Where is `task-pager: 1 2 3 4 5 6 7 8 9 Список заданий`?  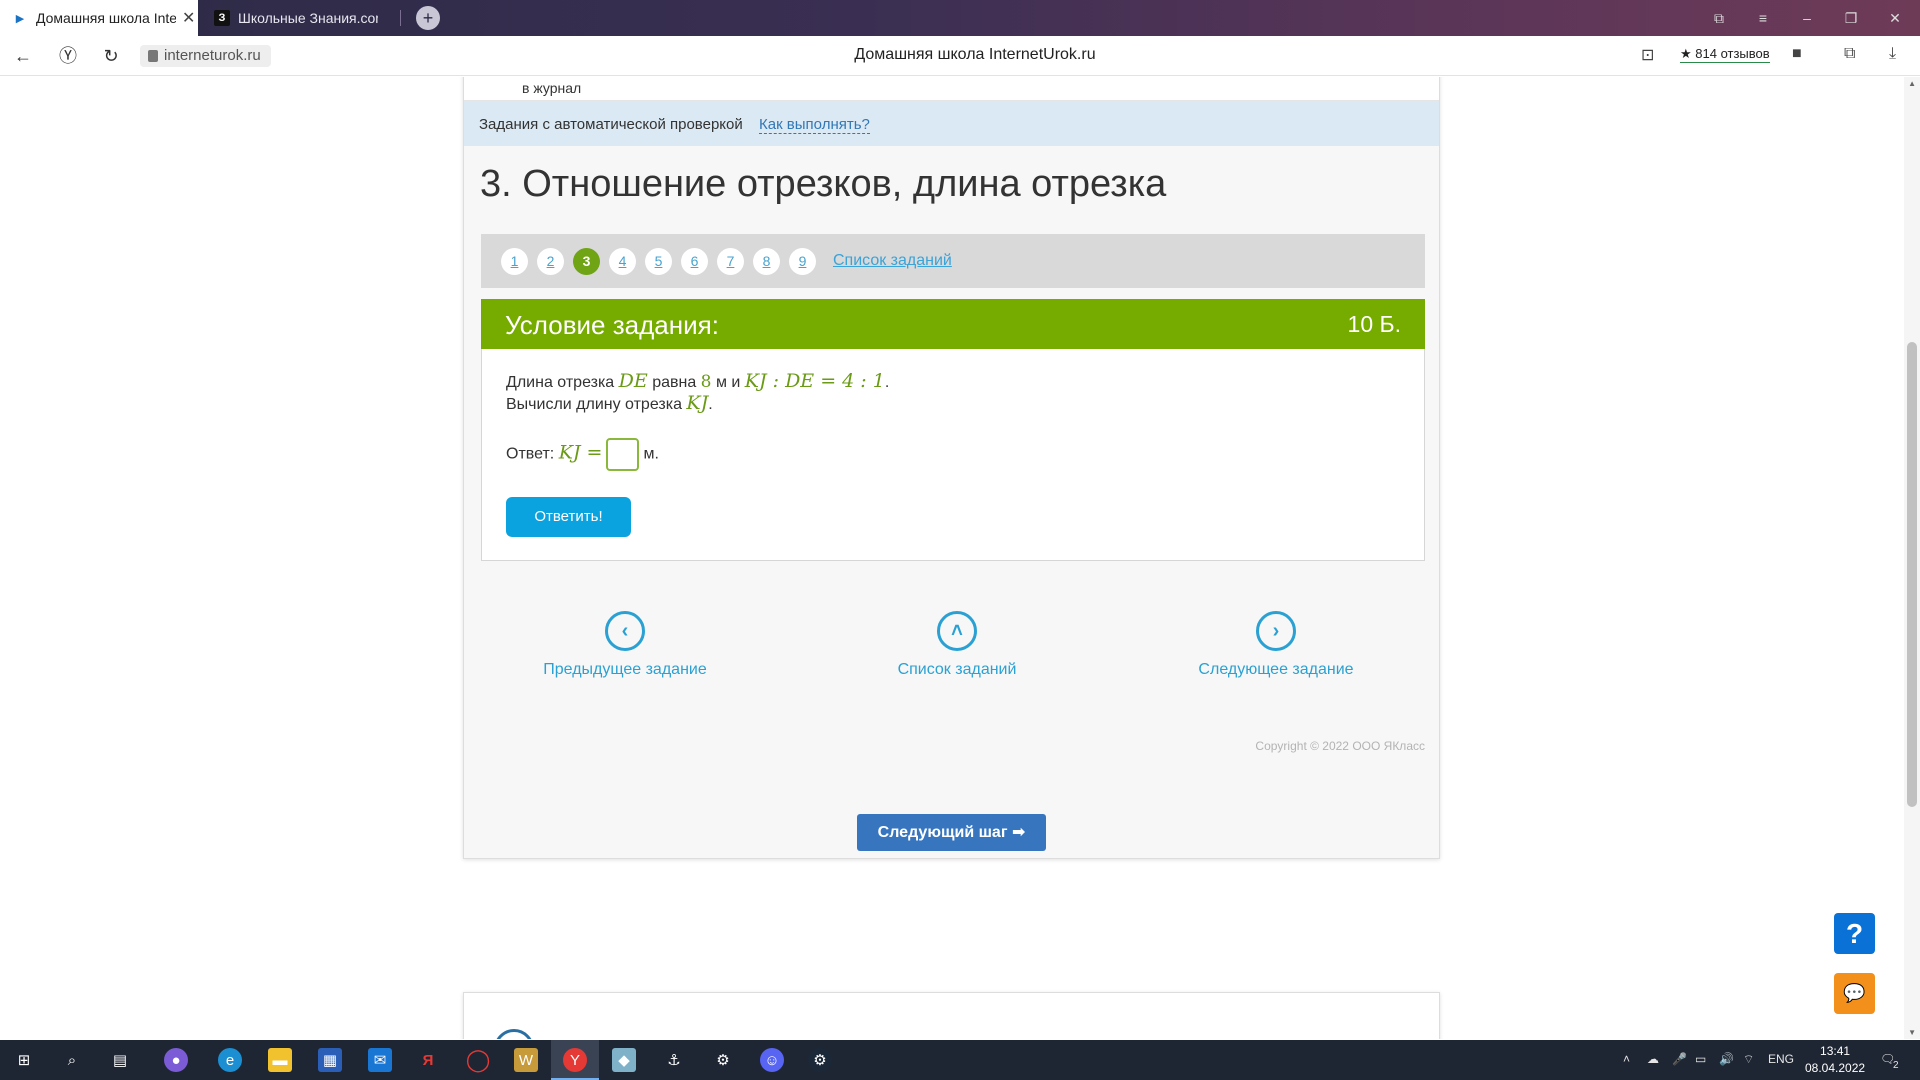 task-pager: 1 2 3 4 5 6 7 8 9 Список заданий is located at coordinates (953, 261).